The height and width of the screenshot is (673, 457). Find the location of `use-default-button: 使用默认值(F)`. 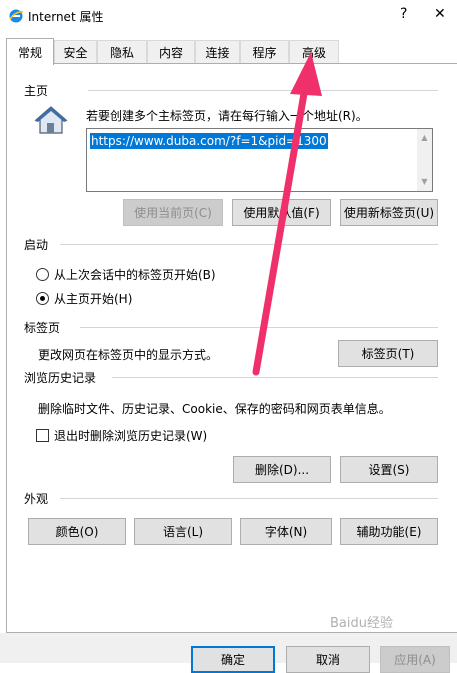

use-default-button: 使用默认值(F) is located at coordinates (281, 212).